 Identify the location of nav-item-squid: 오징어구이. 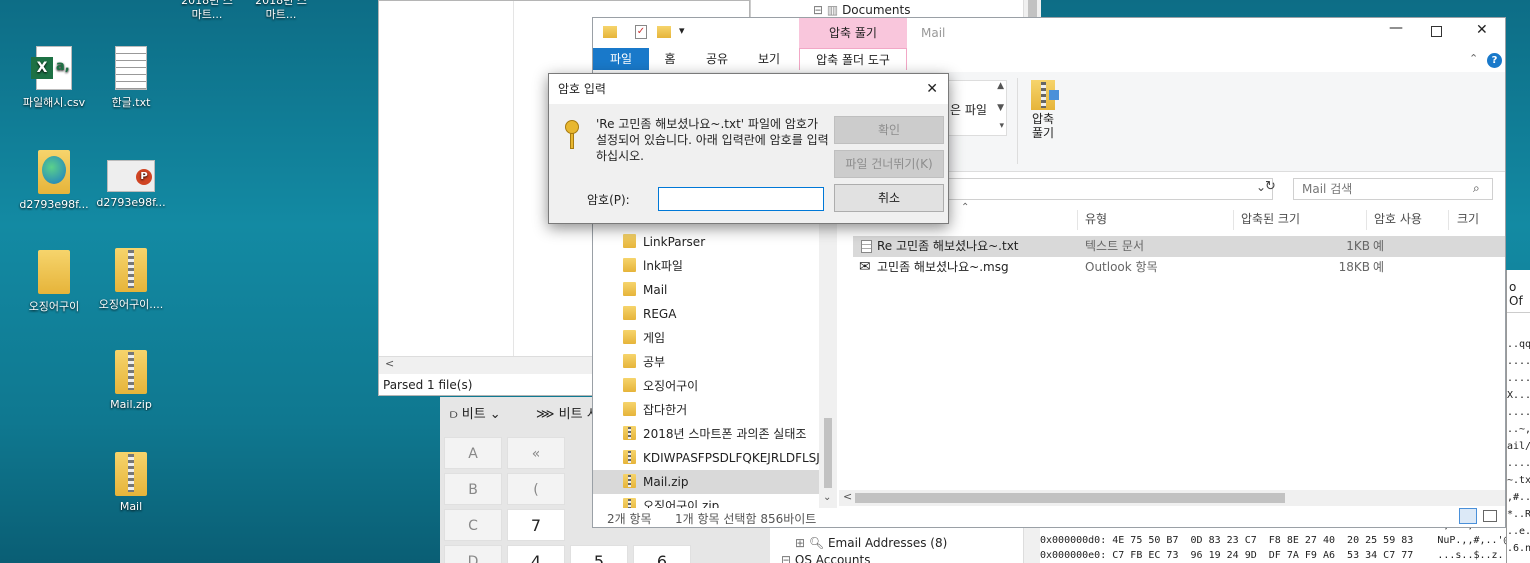
(660, 386).